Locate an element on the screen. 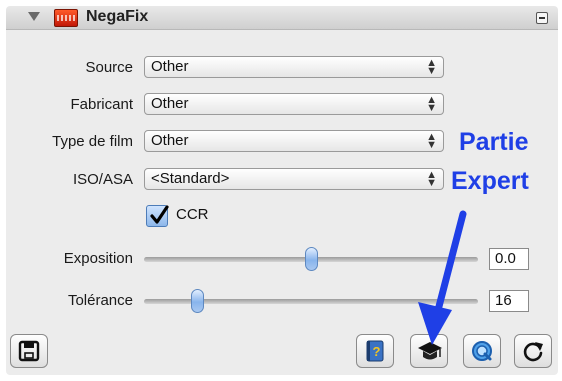 Image resolution: width=562 pixels, height=381 pixels. annotation-arrow is located at coordinates (442, 277).